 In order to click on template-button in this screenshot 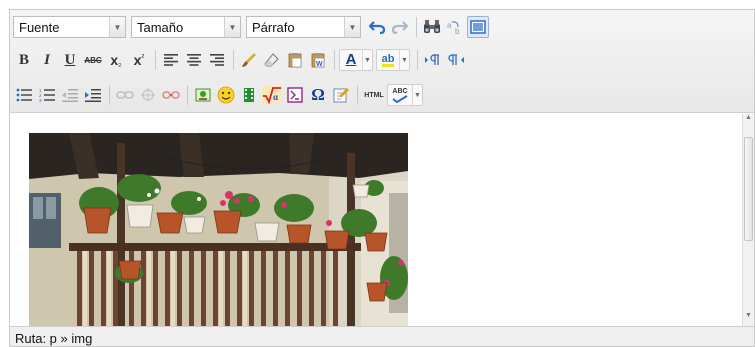, I will do `click(341, 95)`.